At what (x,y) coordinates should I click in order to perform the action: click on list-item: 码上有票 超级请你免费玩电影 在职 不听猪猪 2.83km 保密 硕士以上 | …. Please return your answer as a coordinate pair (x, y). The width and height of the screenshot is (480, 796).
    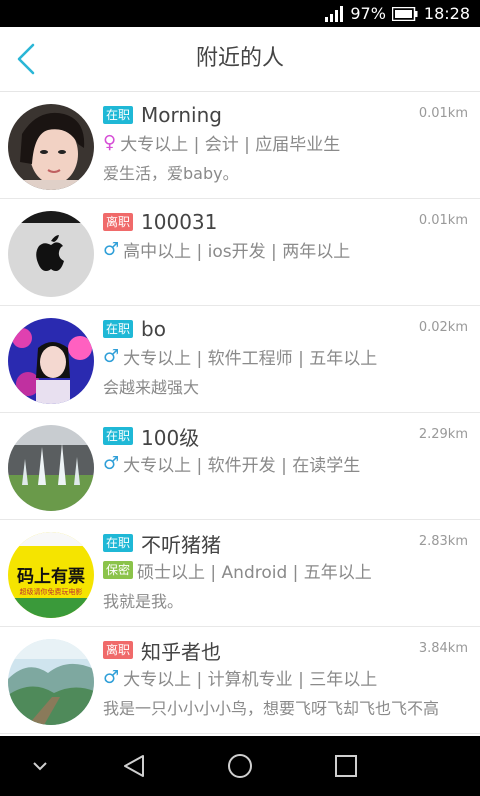
    Looking at the image, I should click on (240, 573).